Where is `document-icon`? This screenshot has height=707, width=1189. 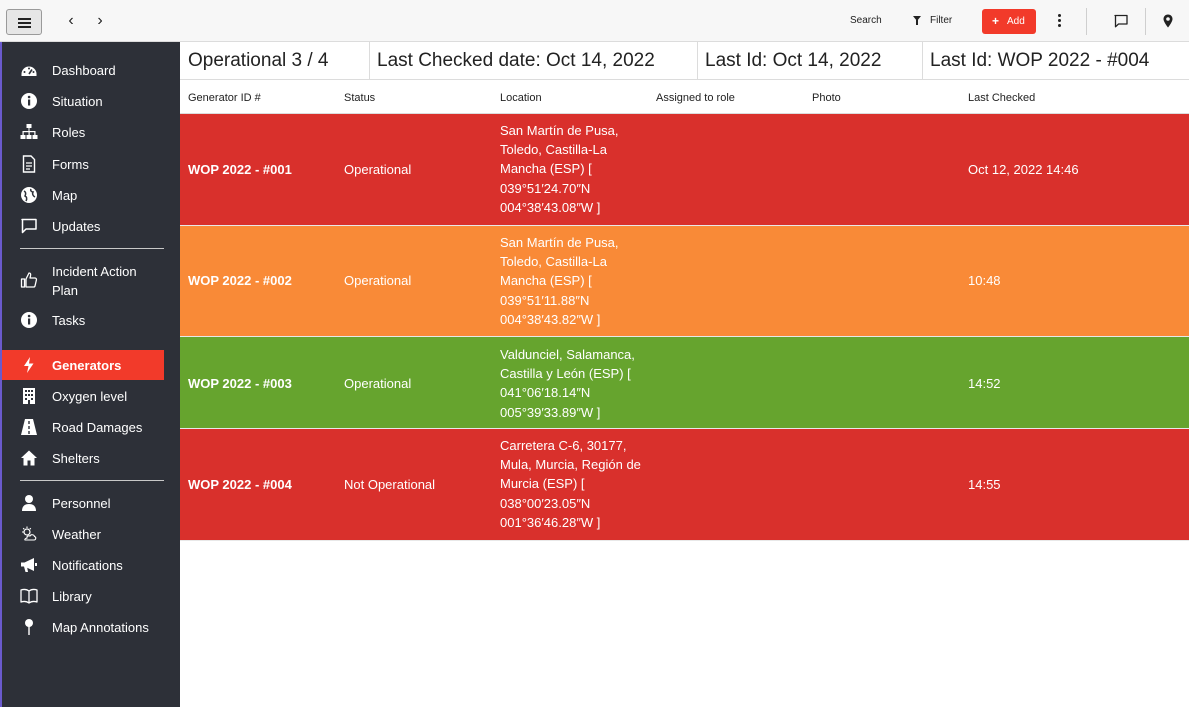 document-icon is located at coordinates (29, 164).